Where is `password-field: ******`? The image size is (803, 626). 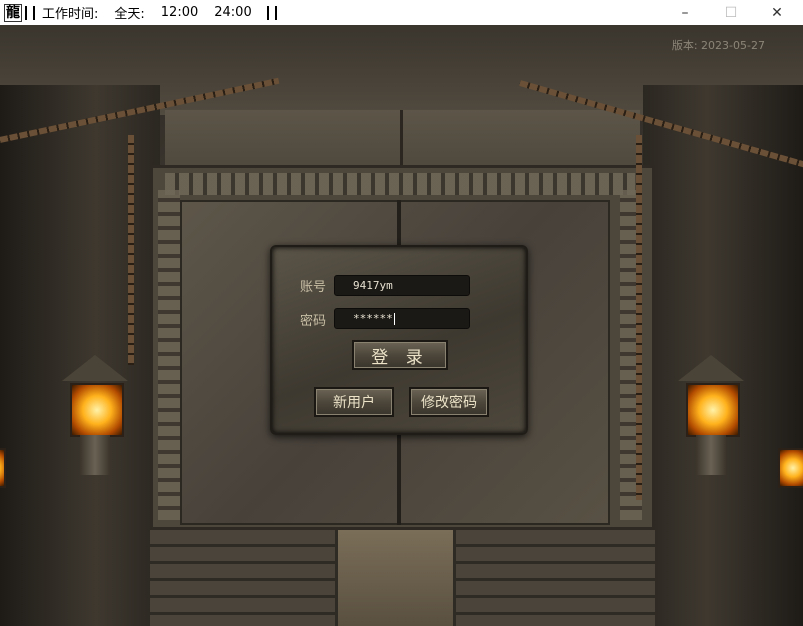 password-field: ****** is located at coordinates (402, 318).